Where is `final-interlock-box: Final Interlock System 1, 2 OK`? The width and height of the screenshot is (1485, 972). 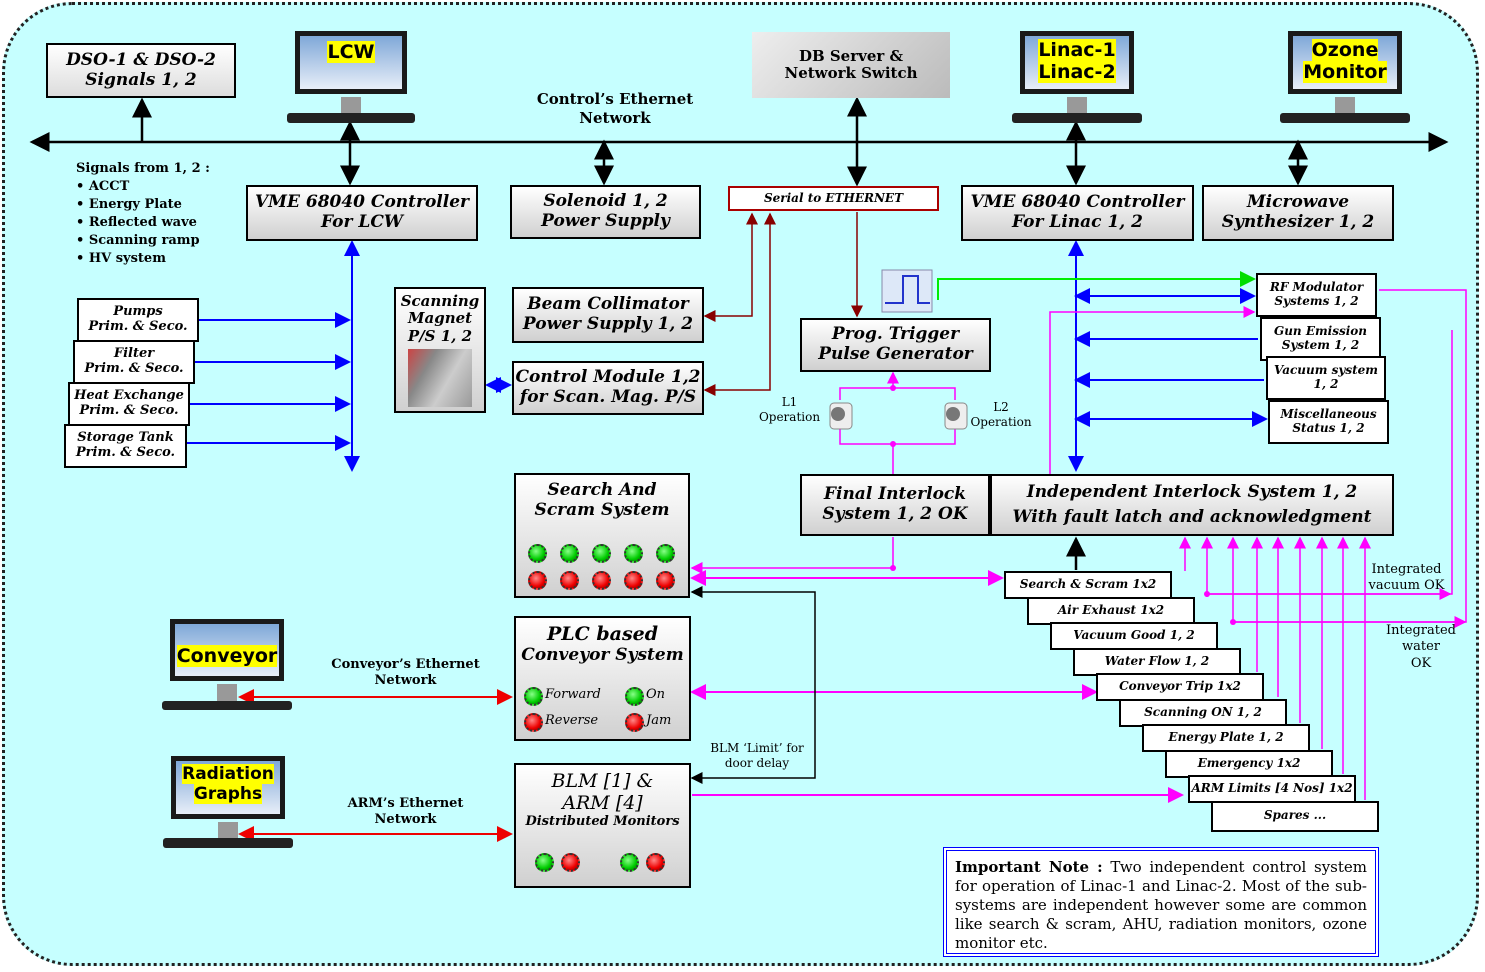
final-interlock-box: Final Interlock System 1, 2 OK is located at coordinates (895, 505).